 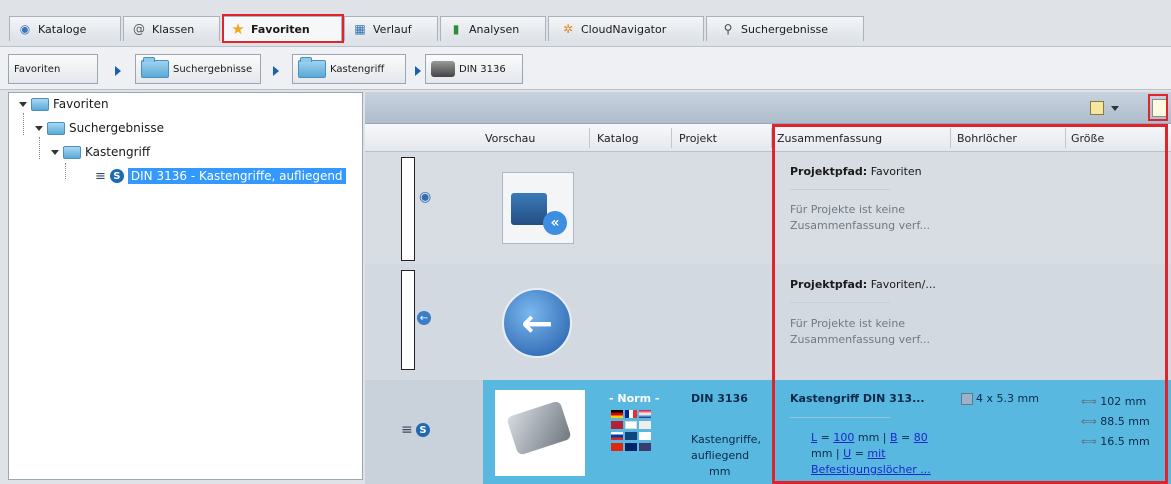 What do you see at coordinates (829, 138) in the screenshot?
I see `col-header-zusammenfassung: Zusammenfassung` at bounding box center [829, 138].